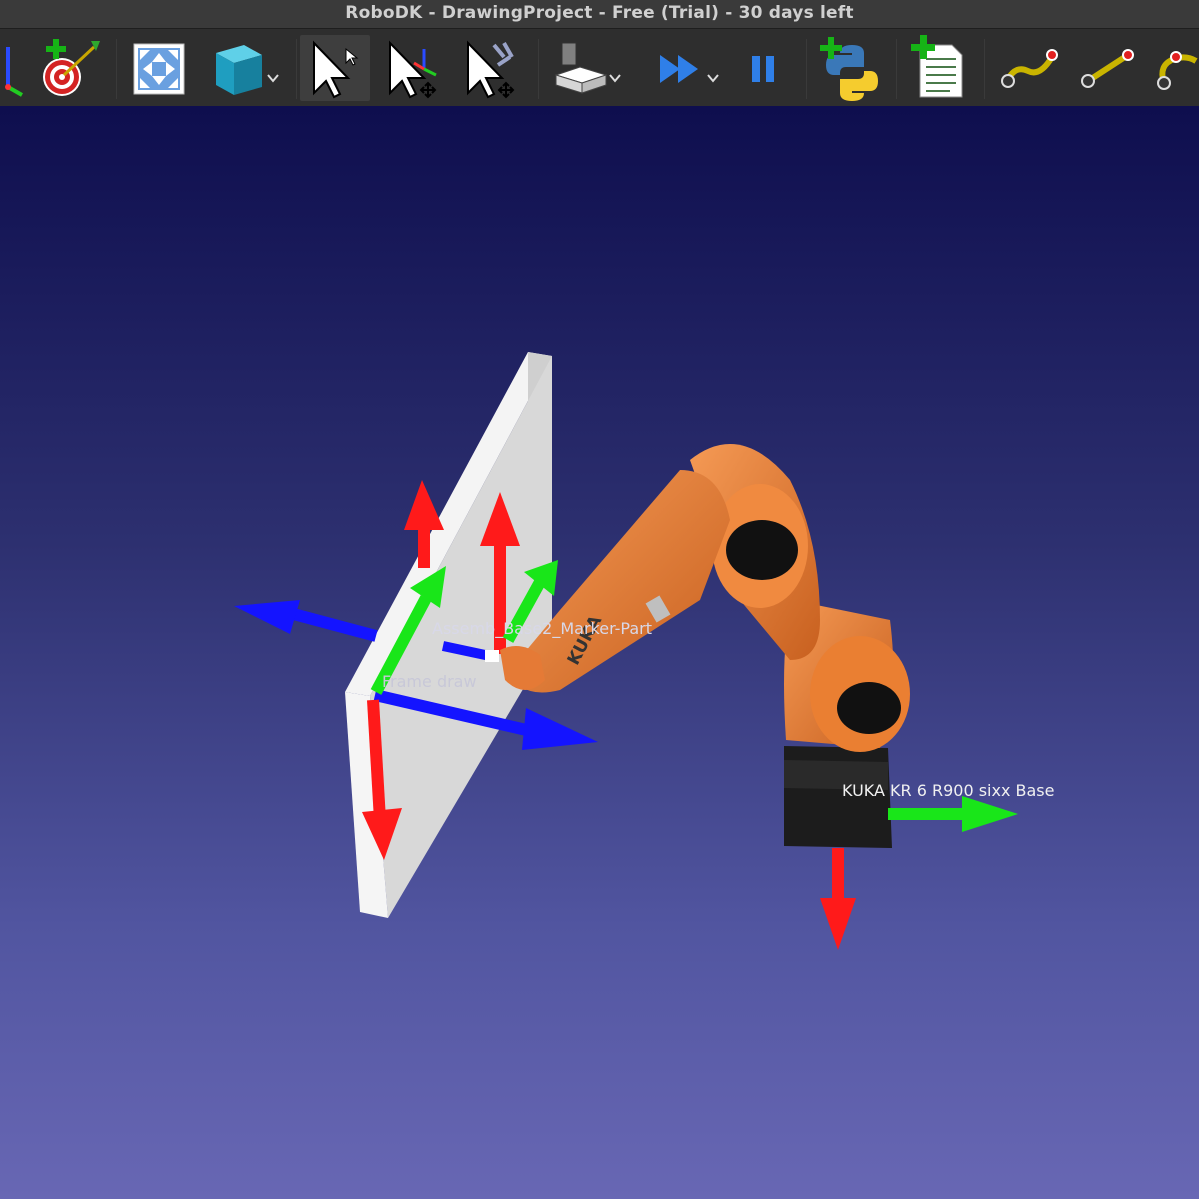 The image size is (1199, 1199). What do you see at coordinates (13, 68) in the screenshot?
I see `reference-frame-icon` at bounding box center [13, 68].